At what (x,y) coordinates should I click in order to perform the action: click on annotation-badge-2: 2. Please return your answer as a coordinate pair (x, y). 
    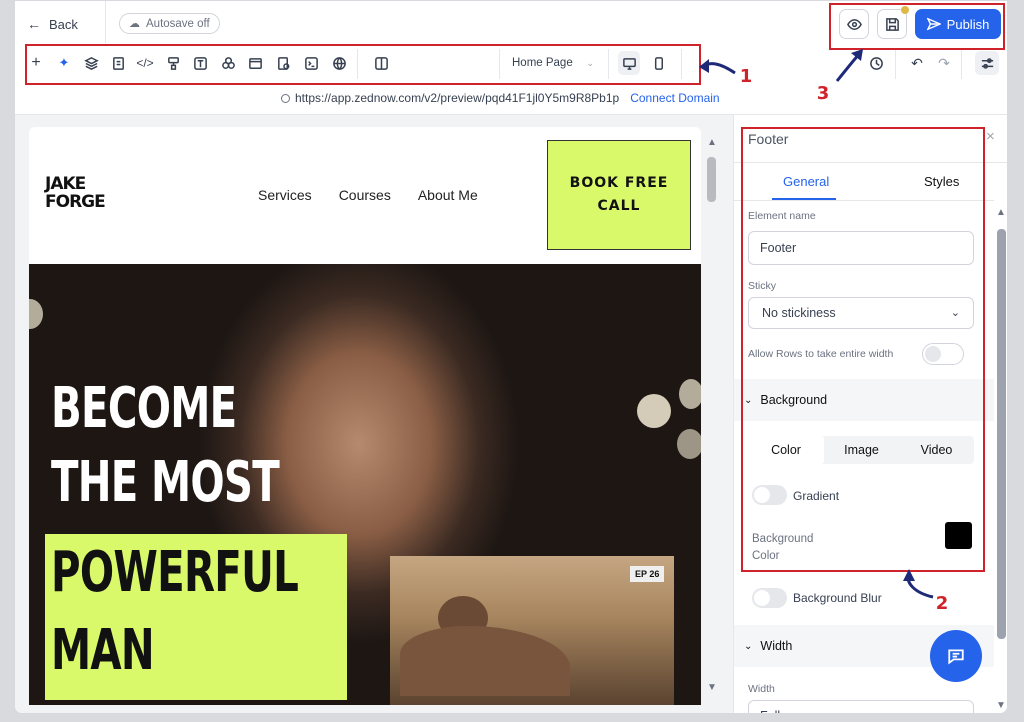
    Looking at the image, I should click on (942, 602).